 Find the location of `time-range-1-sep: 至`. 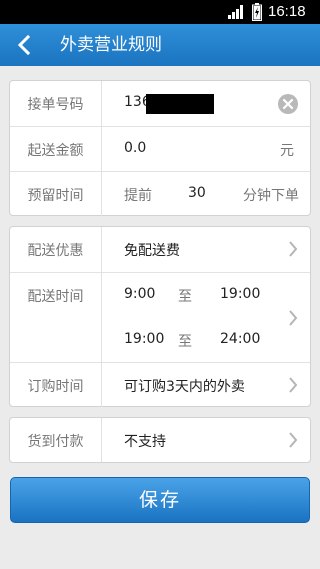

time-range-1-sep: 至 is located at coordinates (185, 297).